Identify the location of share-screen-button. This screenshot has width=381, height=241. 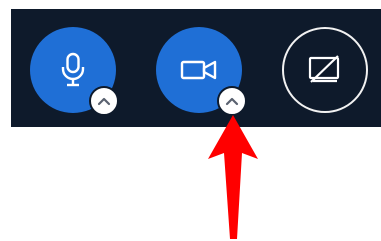
(325, 70).